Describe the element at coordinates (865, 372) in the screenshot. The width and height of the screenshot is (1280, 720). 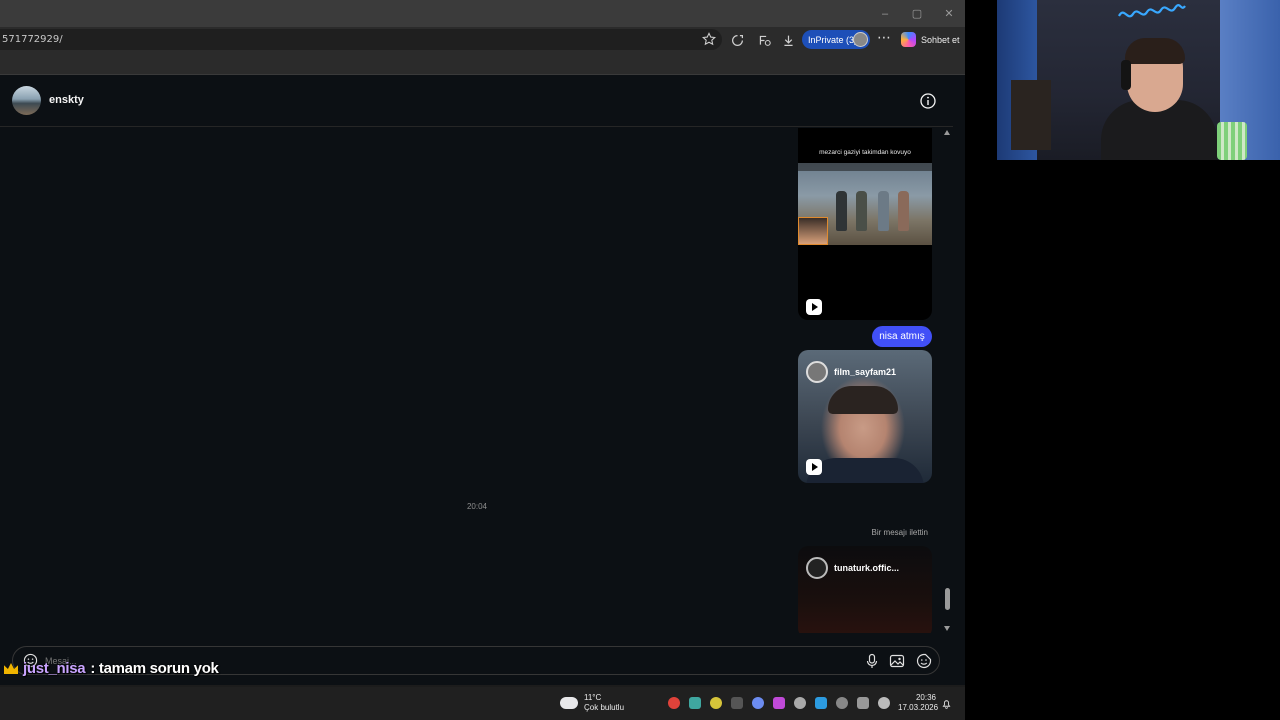
I see `reel-author-name: film_sayfam21` at that location.